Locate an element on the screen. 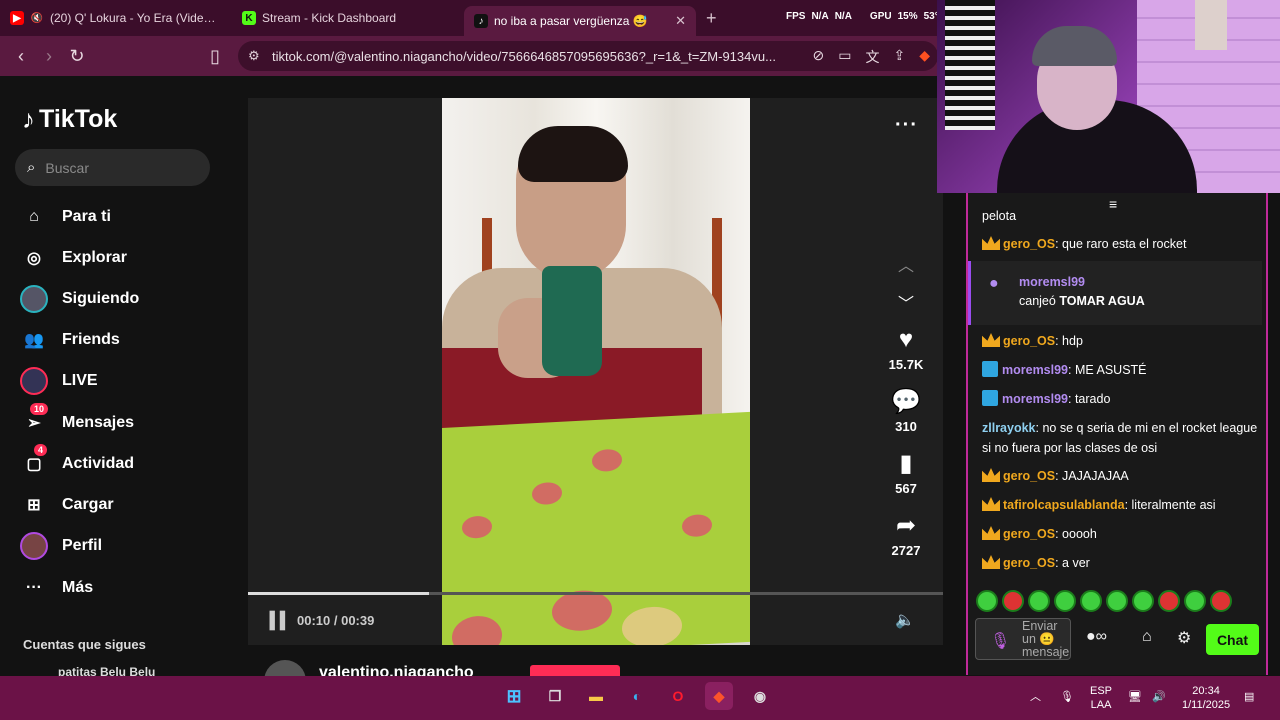 Image resolution: width=1280 pixels, height=720 pixels. chat-settings-icon: ⚙ is located at coordinates (1184, 638).